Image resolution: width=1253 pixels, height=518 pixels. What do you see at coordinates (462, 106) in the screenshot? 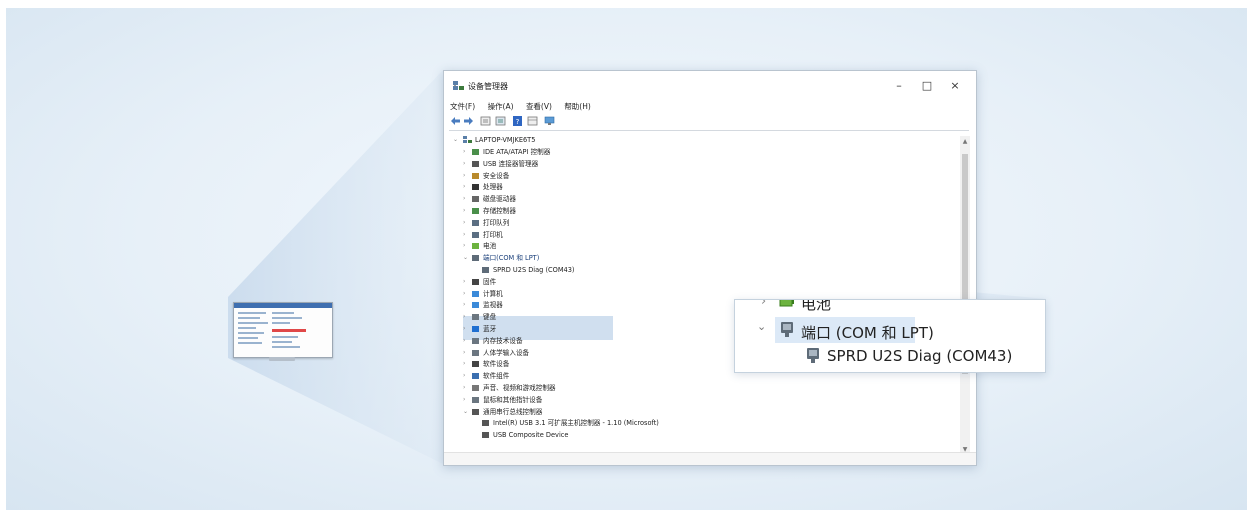
I see `menu-file: 文件(F)` at bounding box center [462, 106].